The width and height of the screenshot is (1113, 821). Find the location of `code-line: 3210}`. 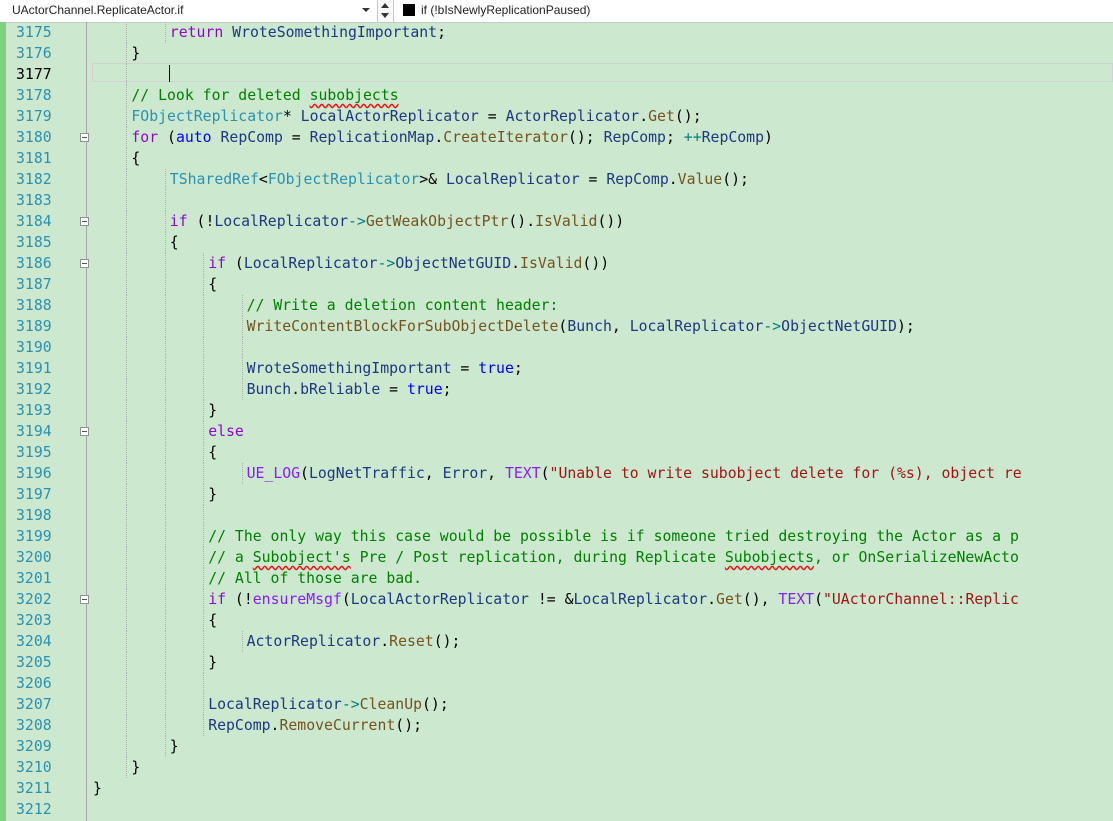

code-line: 3210} is located at coordinates (556, 767).